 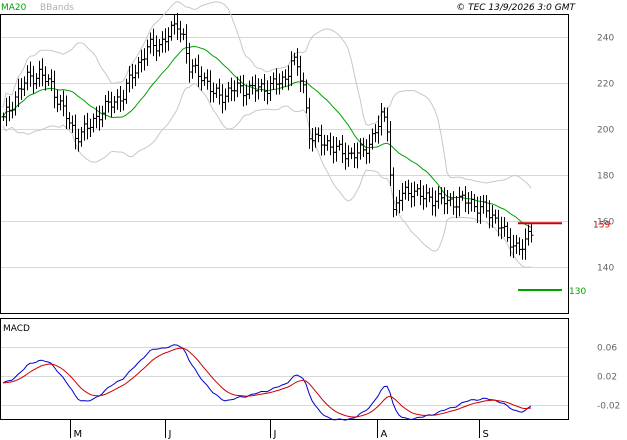 What do you see at coordinates (78, 434) in the screenshot?
I see `x-tick-label: M` at bounding box center [78, 434].